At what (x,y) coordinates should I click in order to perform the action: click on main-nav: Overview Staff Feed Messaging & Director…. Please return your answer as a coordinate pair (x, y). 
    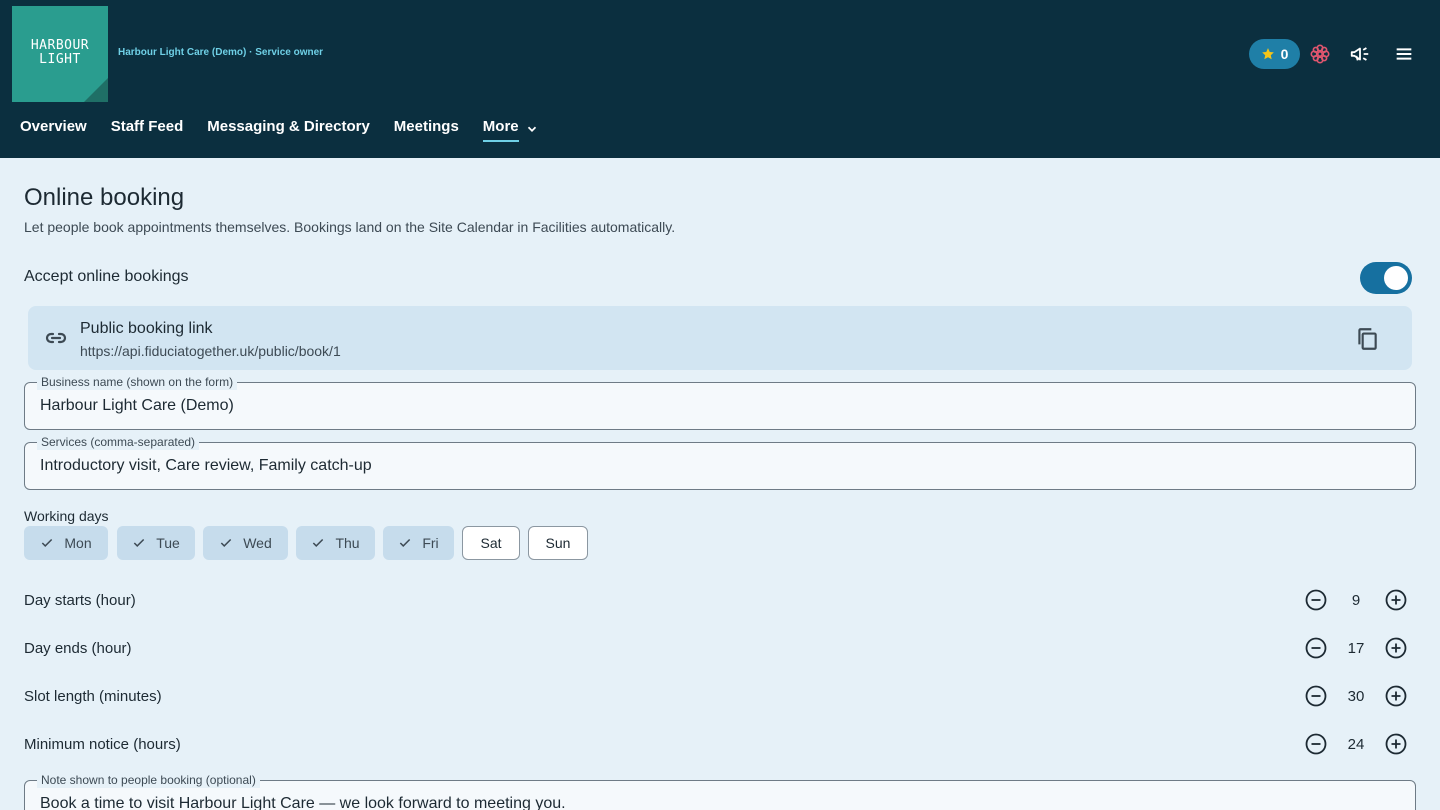
    Looking at the image, I should click on (279, 128).